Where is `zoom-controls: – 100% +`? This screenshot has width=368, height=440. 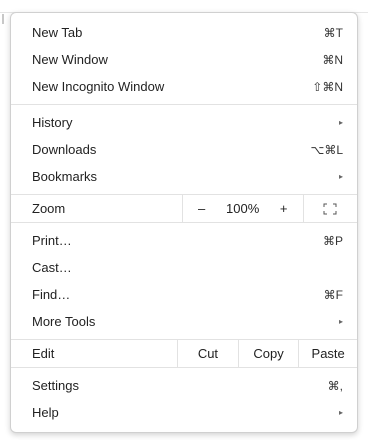
zoom-controls: – 100% + is located at coordinates (242, 208).